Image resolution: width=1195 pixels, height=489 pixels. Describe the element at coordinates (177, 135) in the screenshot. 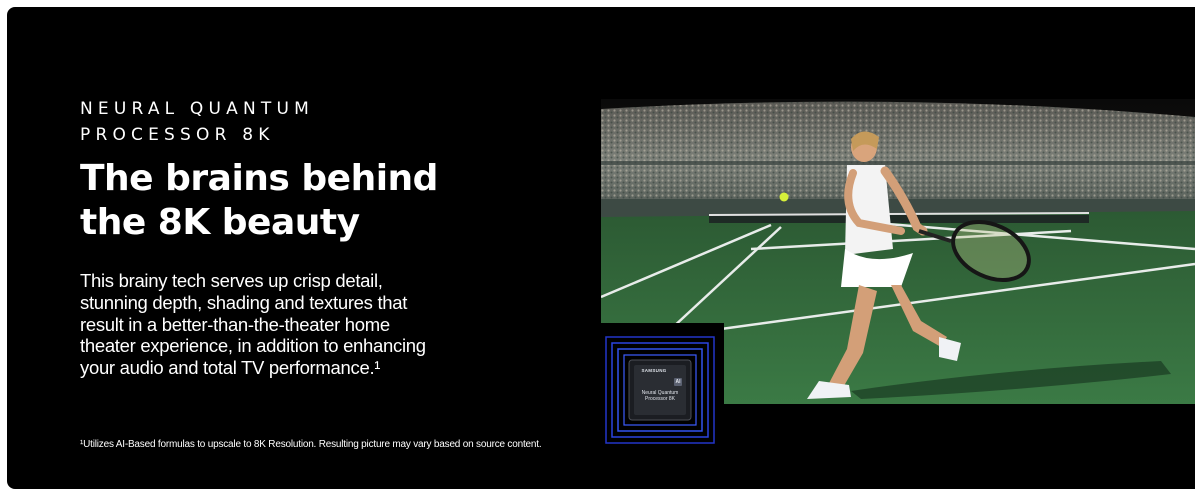

I see `eyebrow-line-2: PROCESSOR 8K` at that location.